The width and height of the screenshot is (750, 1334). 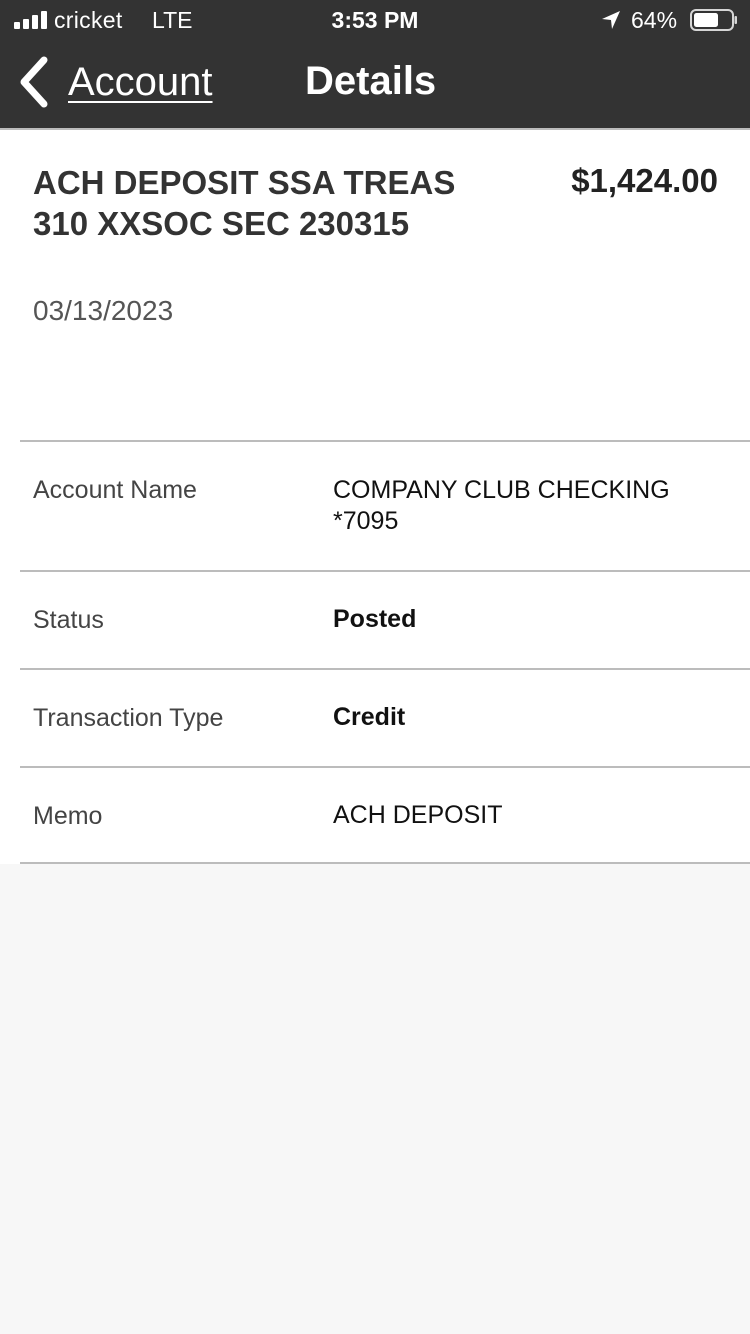 I want to click on detail-row-memo: Memo ACH DEPOSIT, so click(x=385, y=815).